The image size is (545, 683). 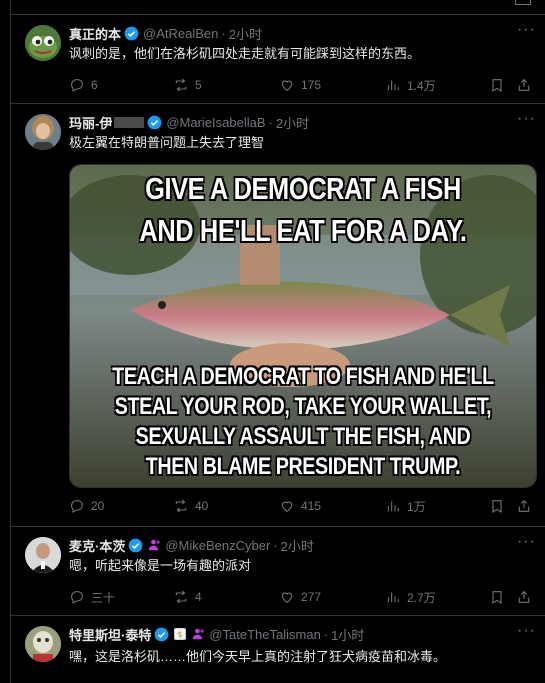 I want to click on post-header: 特里斯坦·泰特 $ @TateTheTalisman · 1小时, so click(x=217, y=634).